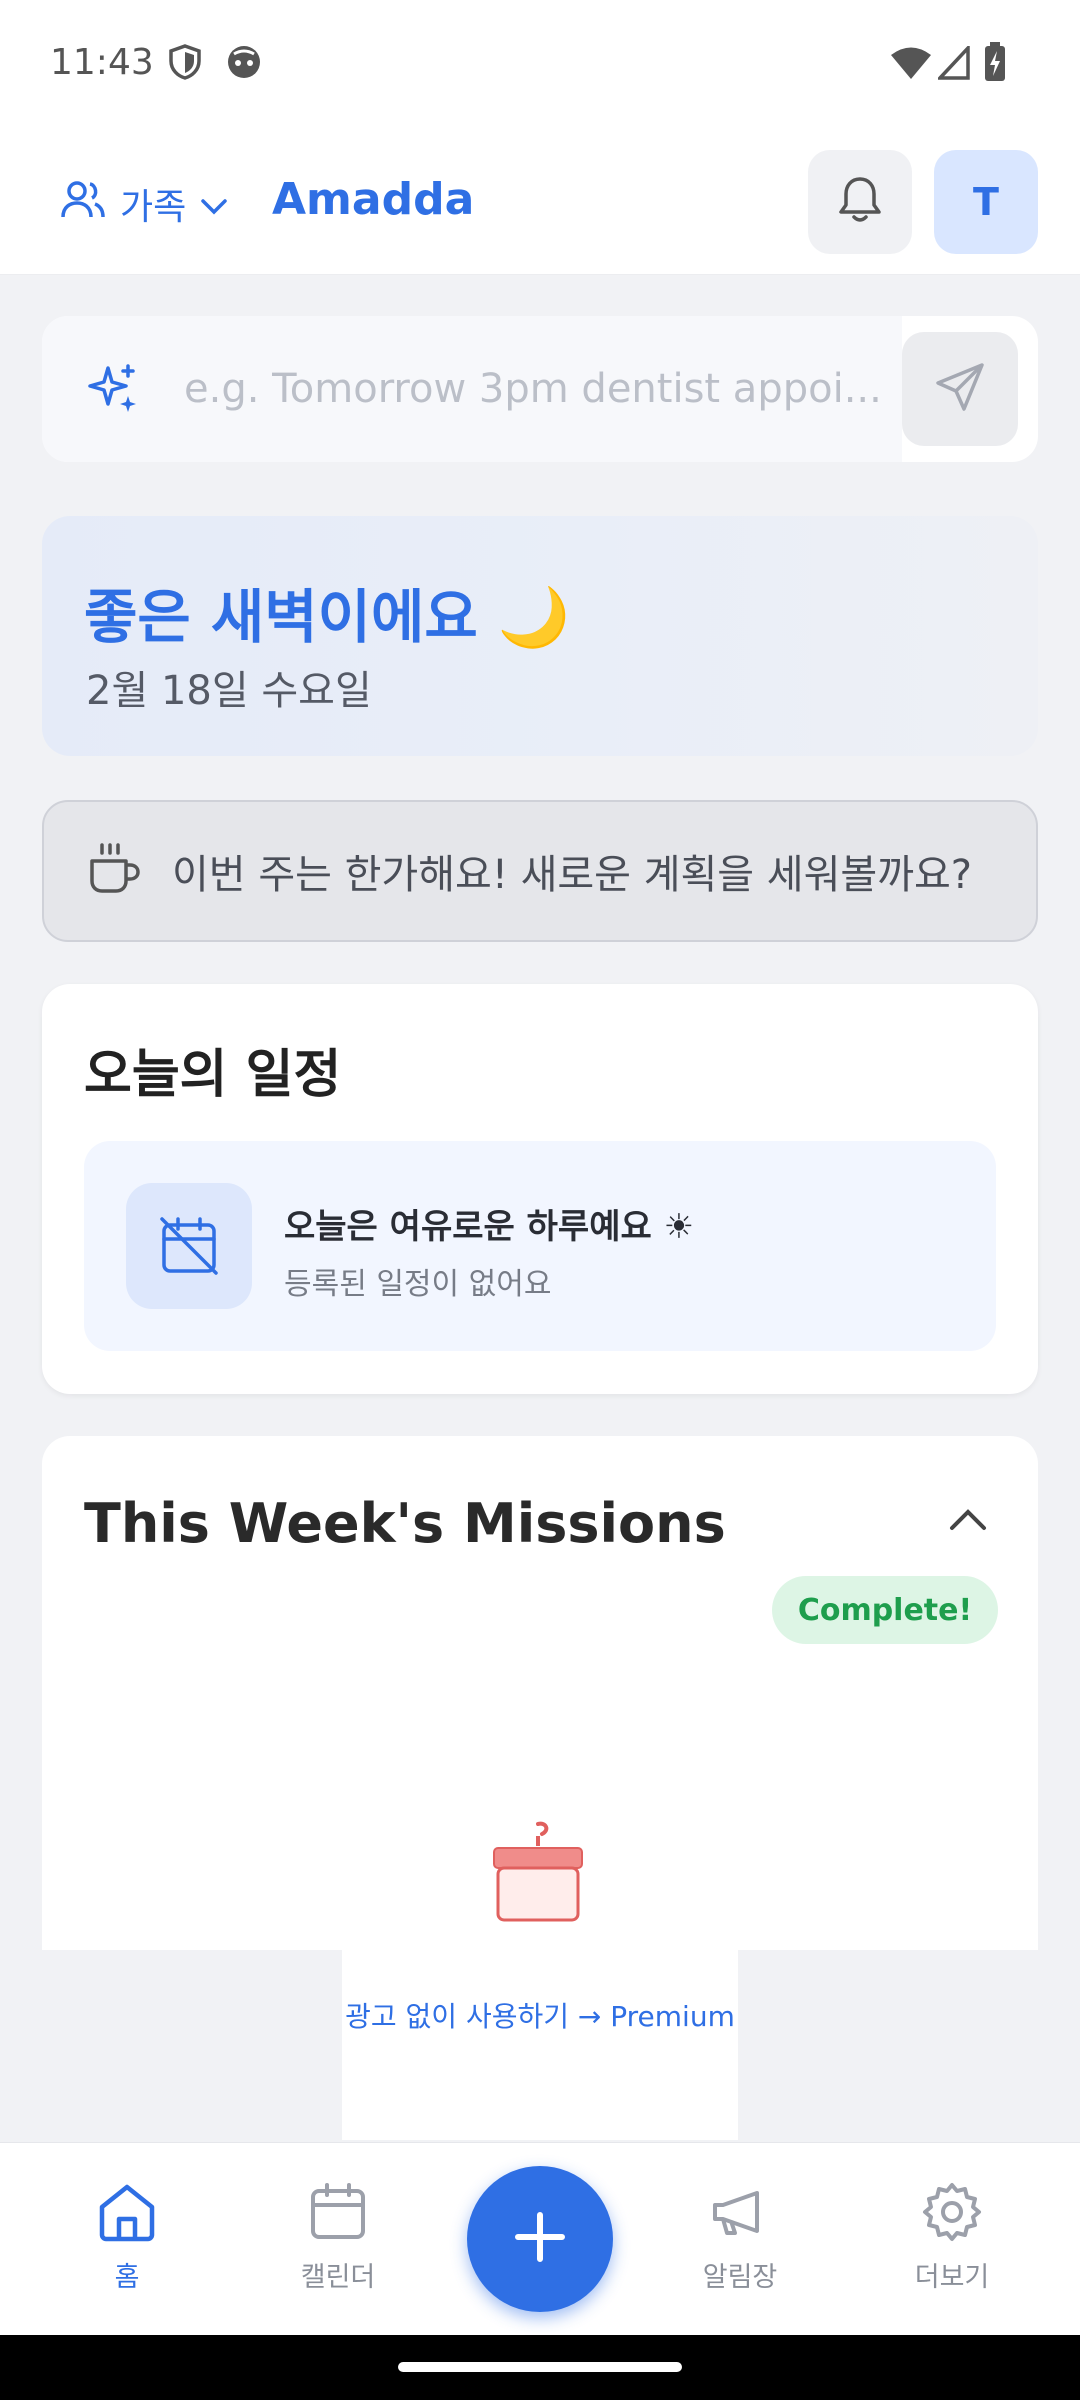  I want to click on app-header: 가족 Amadda T, so click(540, 202).